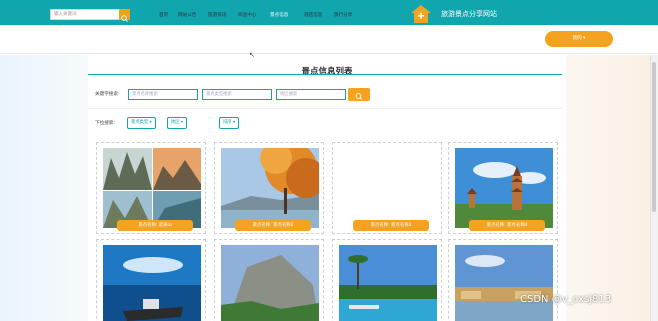  I want to click on right-background, so click(612, 188).